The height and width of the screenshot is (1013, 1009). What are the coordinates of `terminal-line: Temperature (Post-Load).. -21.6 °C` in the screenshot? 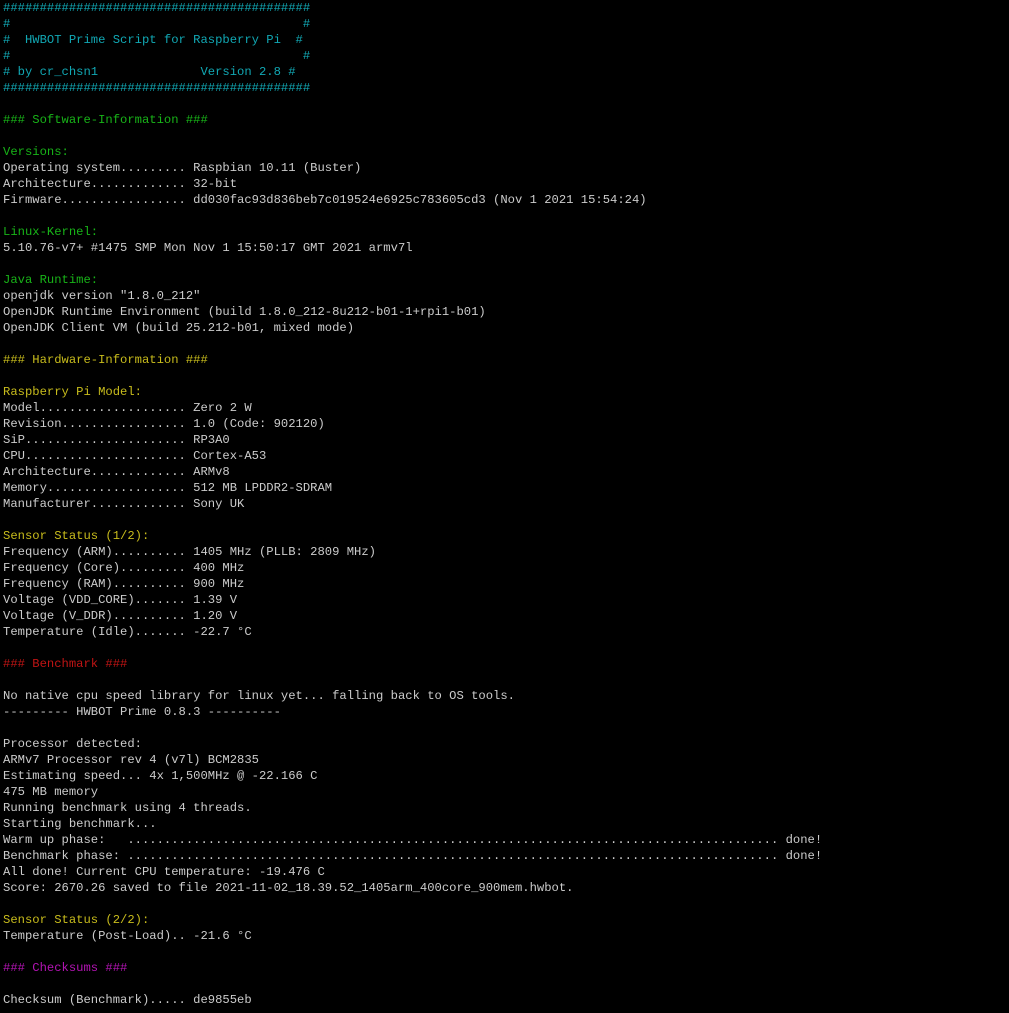 It's located at (127, 936).